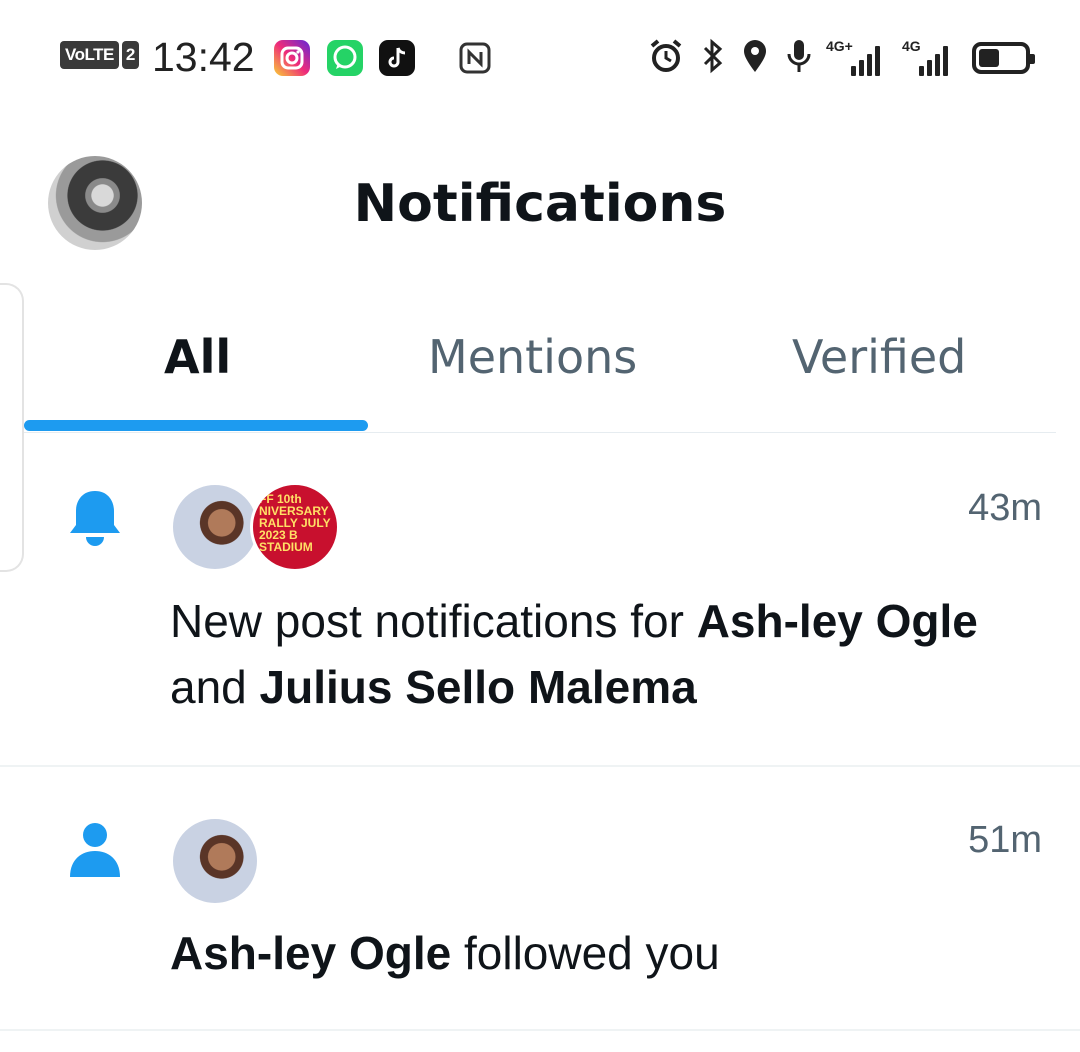 The width and height of the screenshot is (1080, 1052). Describe the element at coordinates (989, 58) in the screenshot. I see `battery-level` at that location.